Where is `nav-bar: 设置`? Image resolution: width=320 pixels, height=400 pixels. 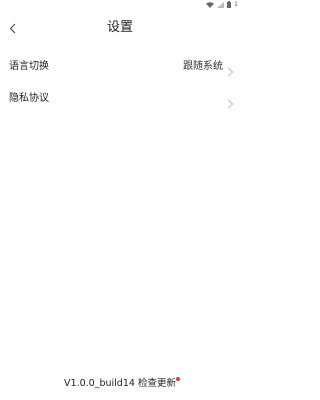
nav-bar: 设置 is located at coordinates (120, 28).